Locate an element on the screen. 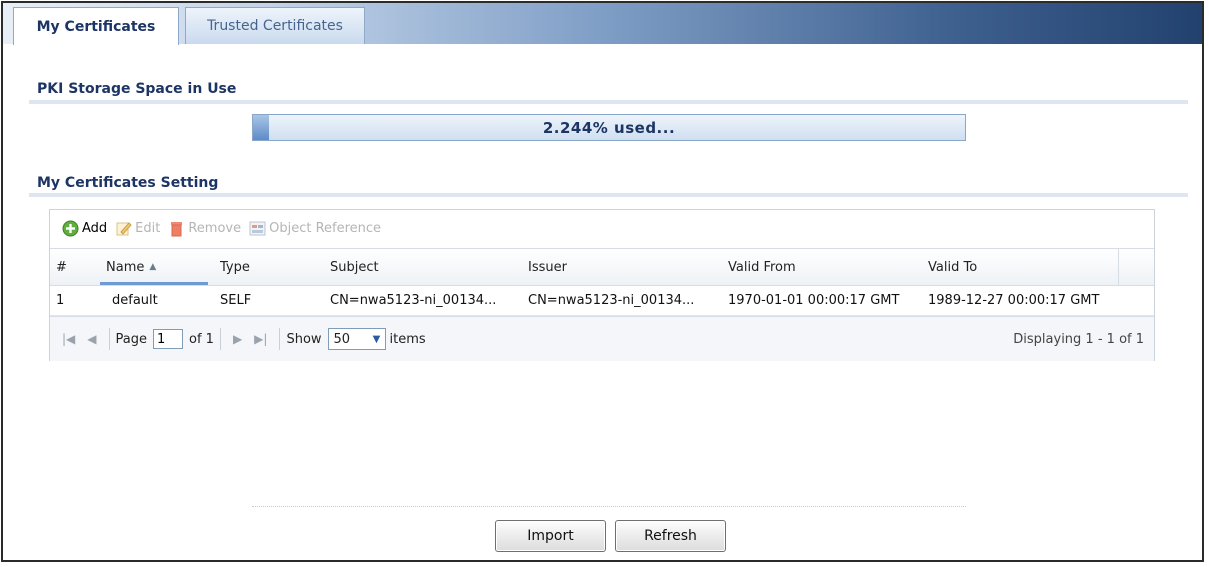  object-reference-button: Object Reference is located at coordinates (315, 228).